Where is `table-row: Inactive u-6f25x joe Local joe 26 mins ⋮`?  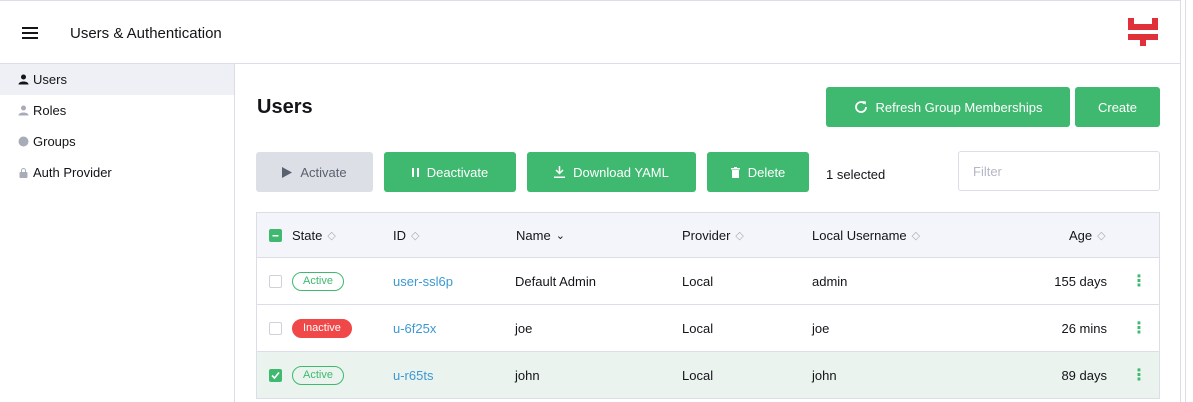 table-row: Inactive u-6f25x joe Local joe 26 mins ⋮ is located at coordinates (708, 328).